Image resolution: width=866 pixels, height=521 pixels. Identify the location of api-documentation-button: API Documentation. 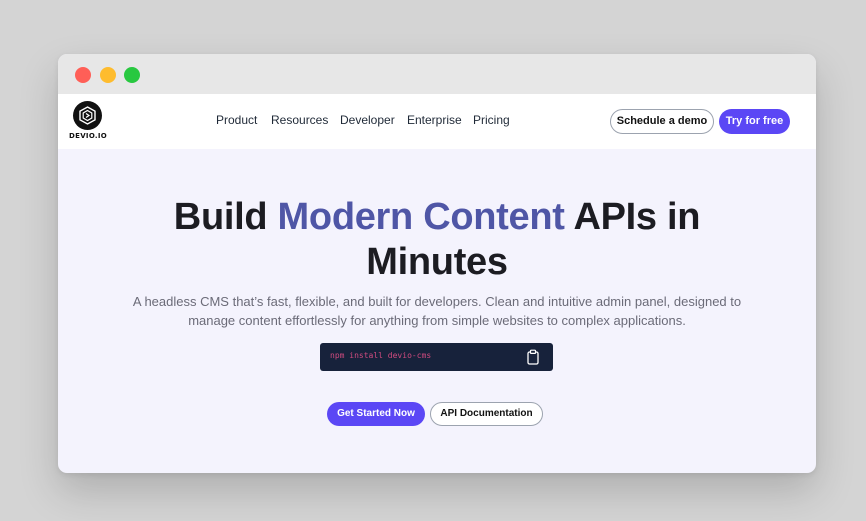
(486, 414).